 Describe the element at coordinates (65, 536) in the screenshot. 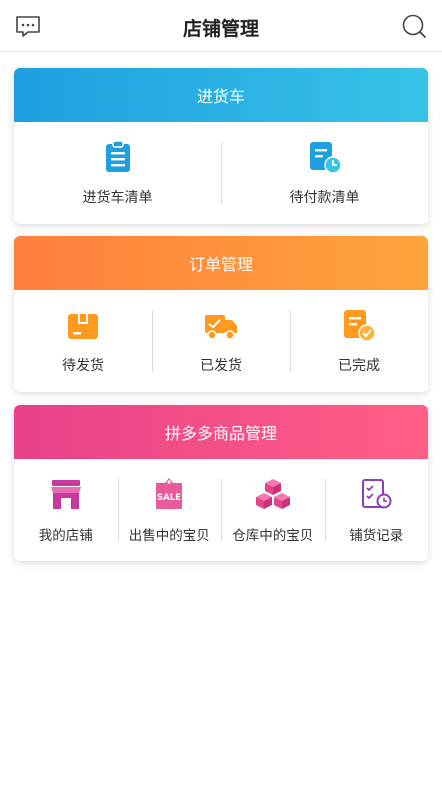

I see `my-store-label: 我的店铺` at that location.